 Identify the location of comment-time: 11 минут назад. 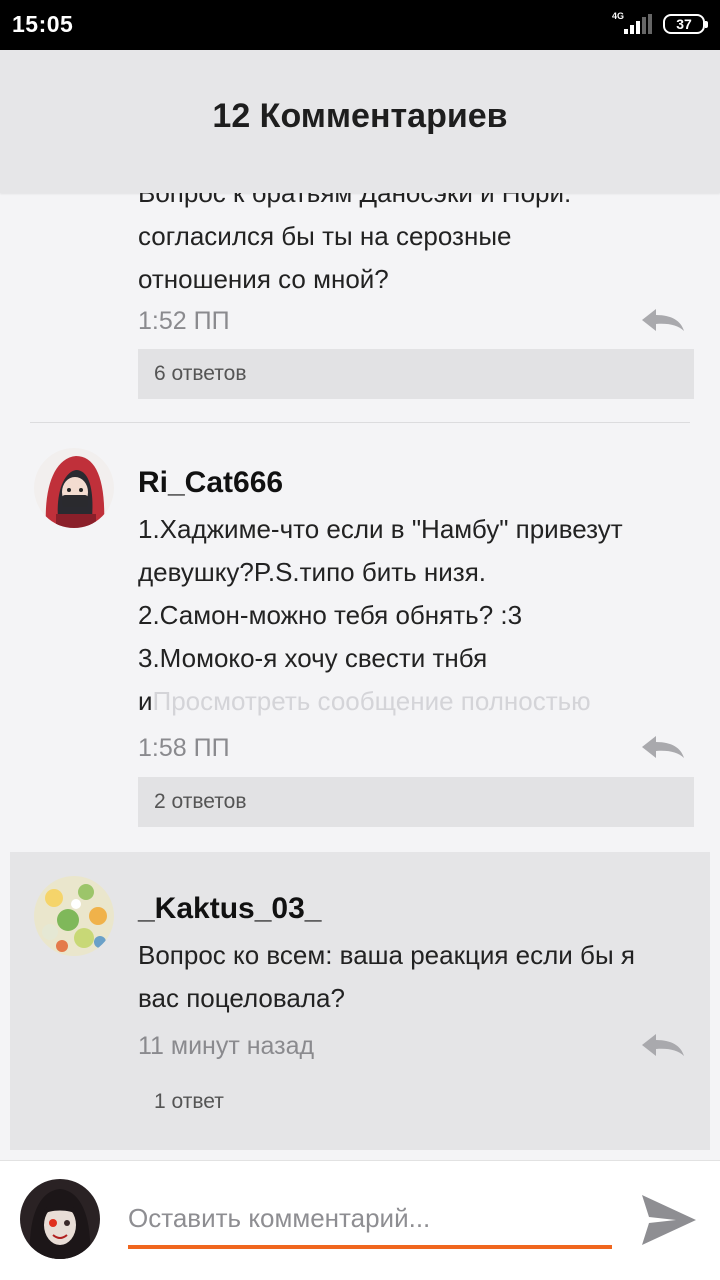
(226, 1046).